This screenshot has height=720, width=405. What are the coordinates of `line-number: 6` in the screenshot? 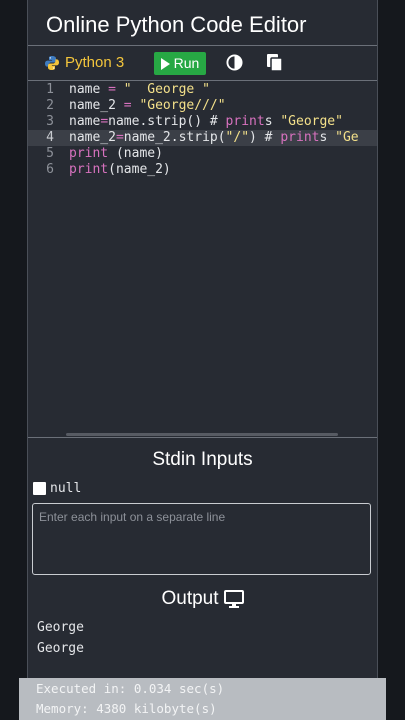 It's located at (50, 169).